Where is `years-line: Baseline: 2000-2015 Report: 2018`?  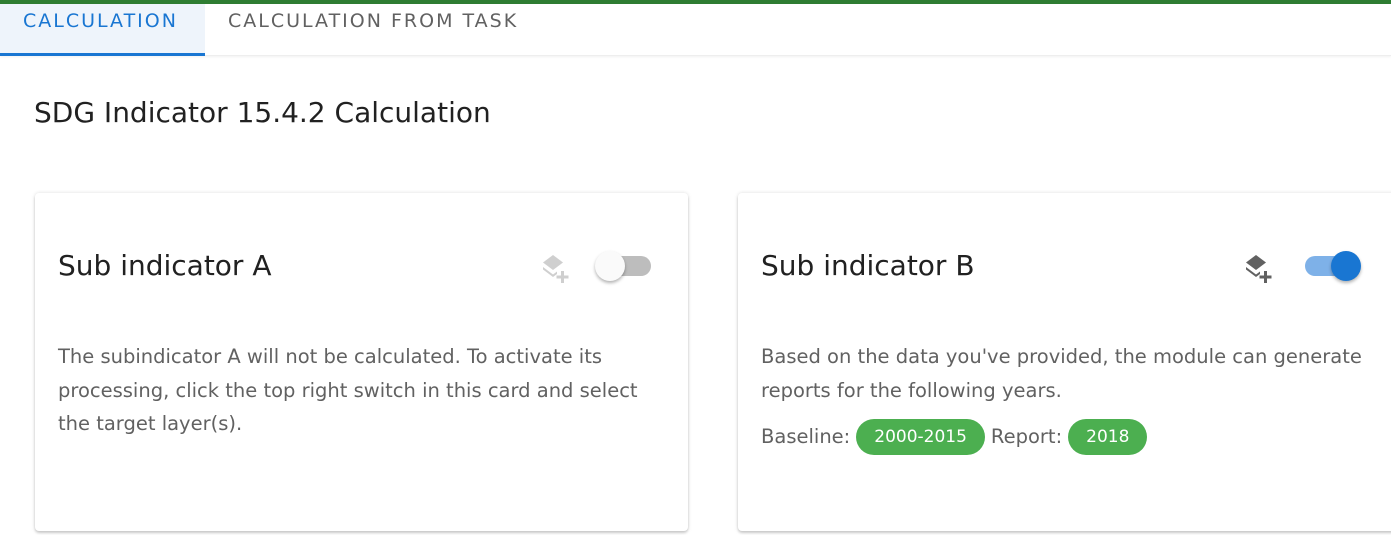 years-line: Baseline: 2000-2015 Report: 2018 is located at coordinates (957, 437).